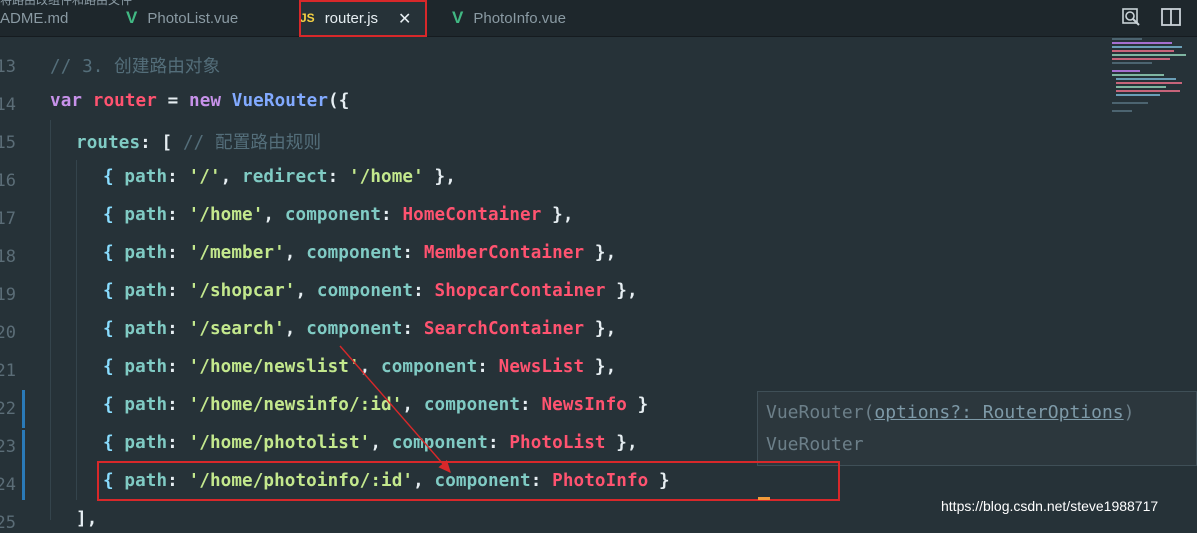 The image size is (1197, 533). Describe the element at coordinates (8, 219) in the screenshot. I see `line-number: 17` at that location.